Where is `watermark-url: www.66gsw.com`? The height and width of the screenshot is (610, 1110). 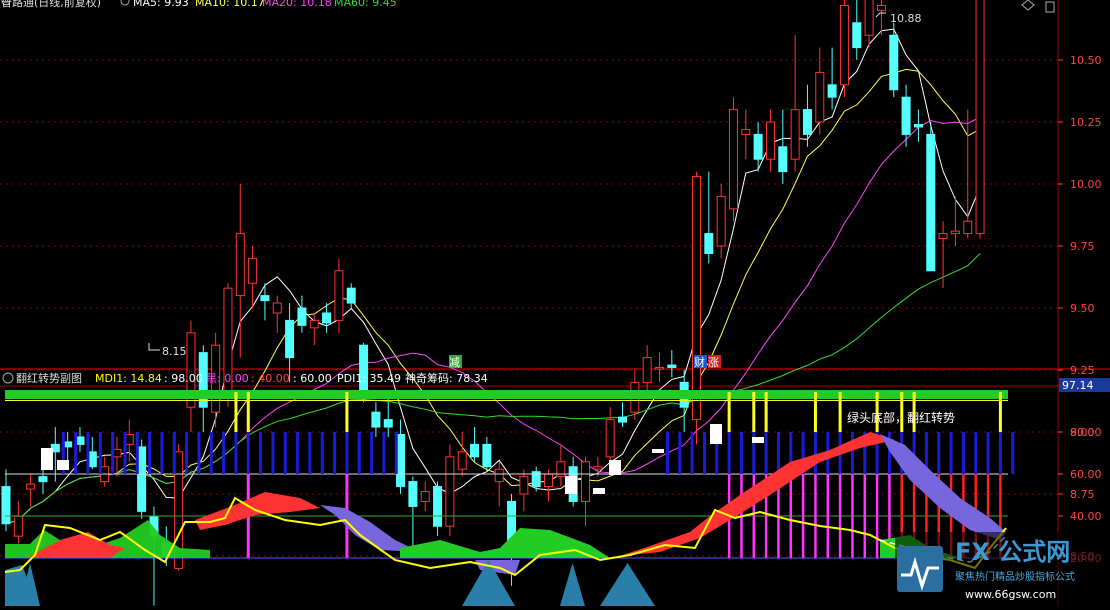 watermark-url: www.66gsw.com is located at coordinates (1010, 594).